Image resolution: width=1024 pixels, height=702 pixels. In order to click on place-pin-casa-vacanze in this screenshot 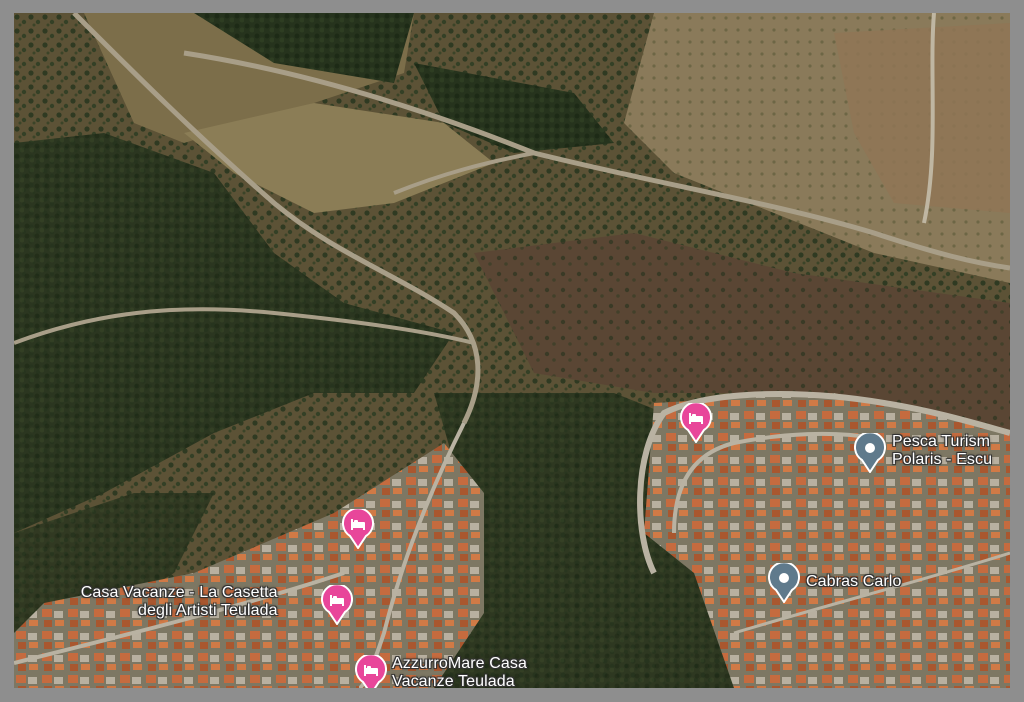, I will do `click(337, 605)`.